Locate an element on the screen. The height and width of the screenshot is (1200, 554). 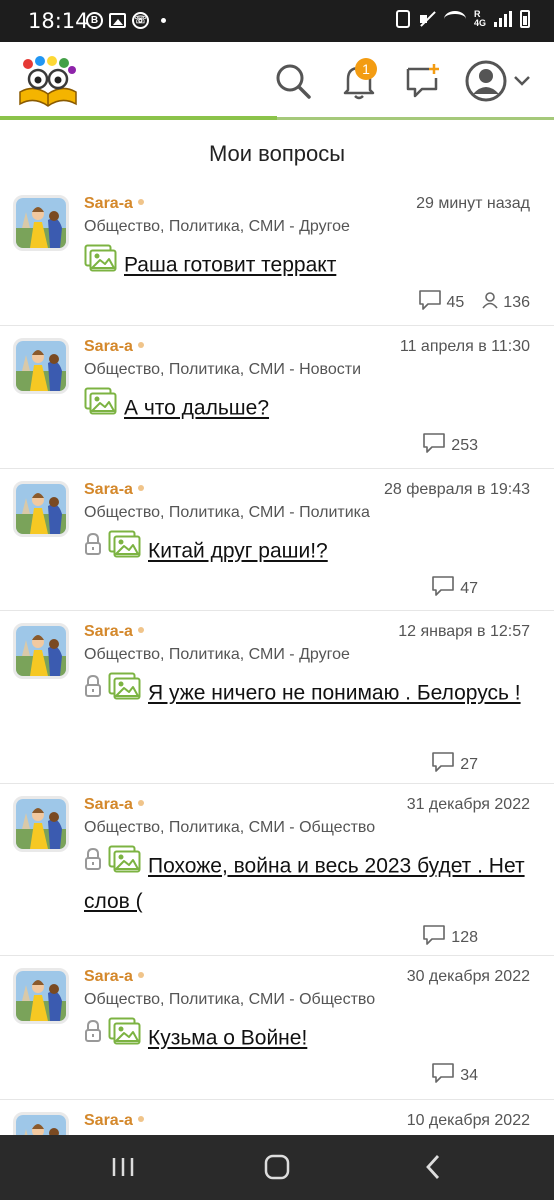
header-underline-active is located at coordinates (138, 118).